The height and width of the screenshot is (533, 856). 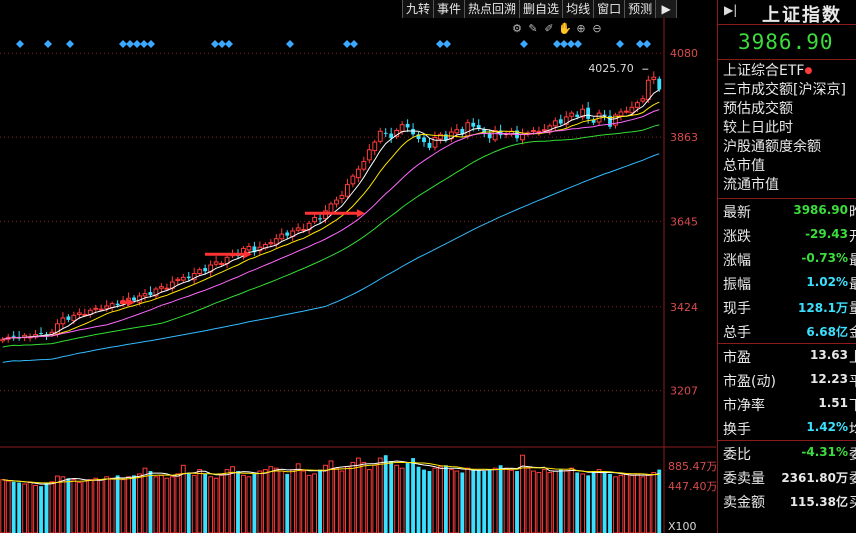 I want to click on info-row-etf: 上证综合ETF●, so click(x=789, y=71).